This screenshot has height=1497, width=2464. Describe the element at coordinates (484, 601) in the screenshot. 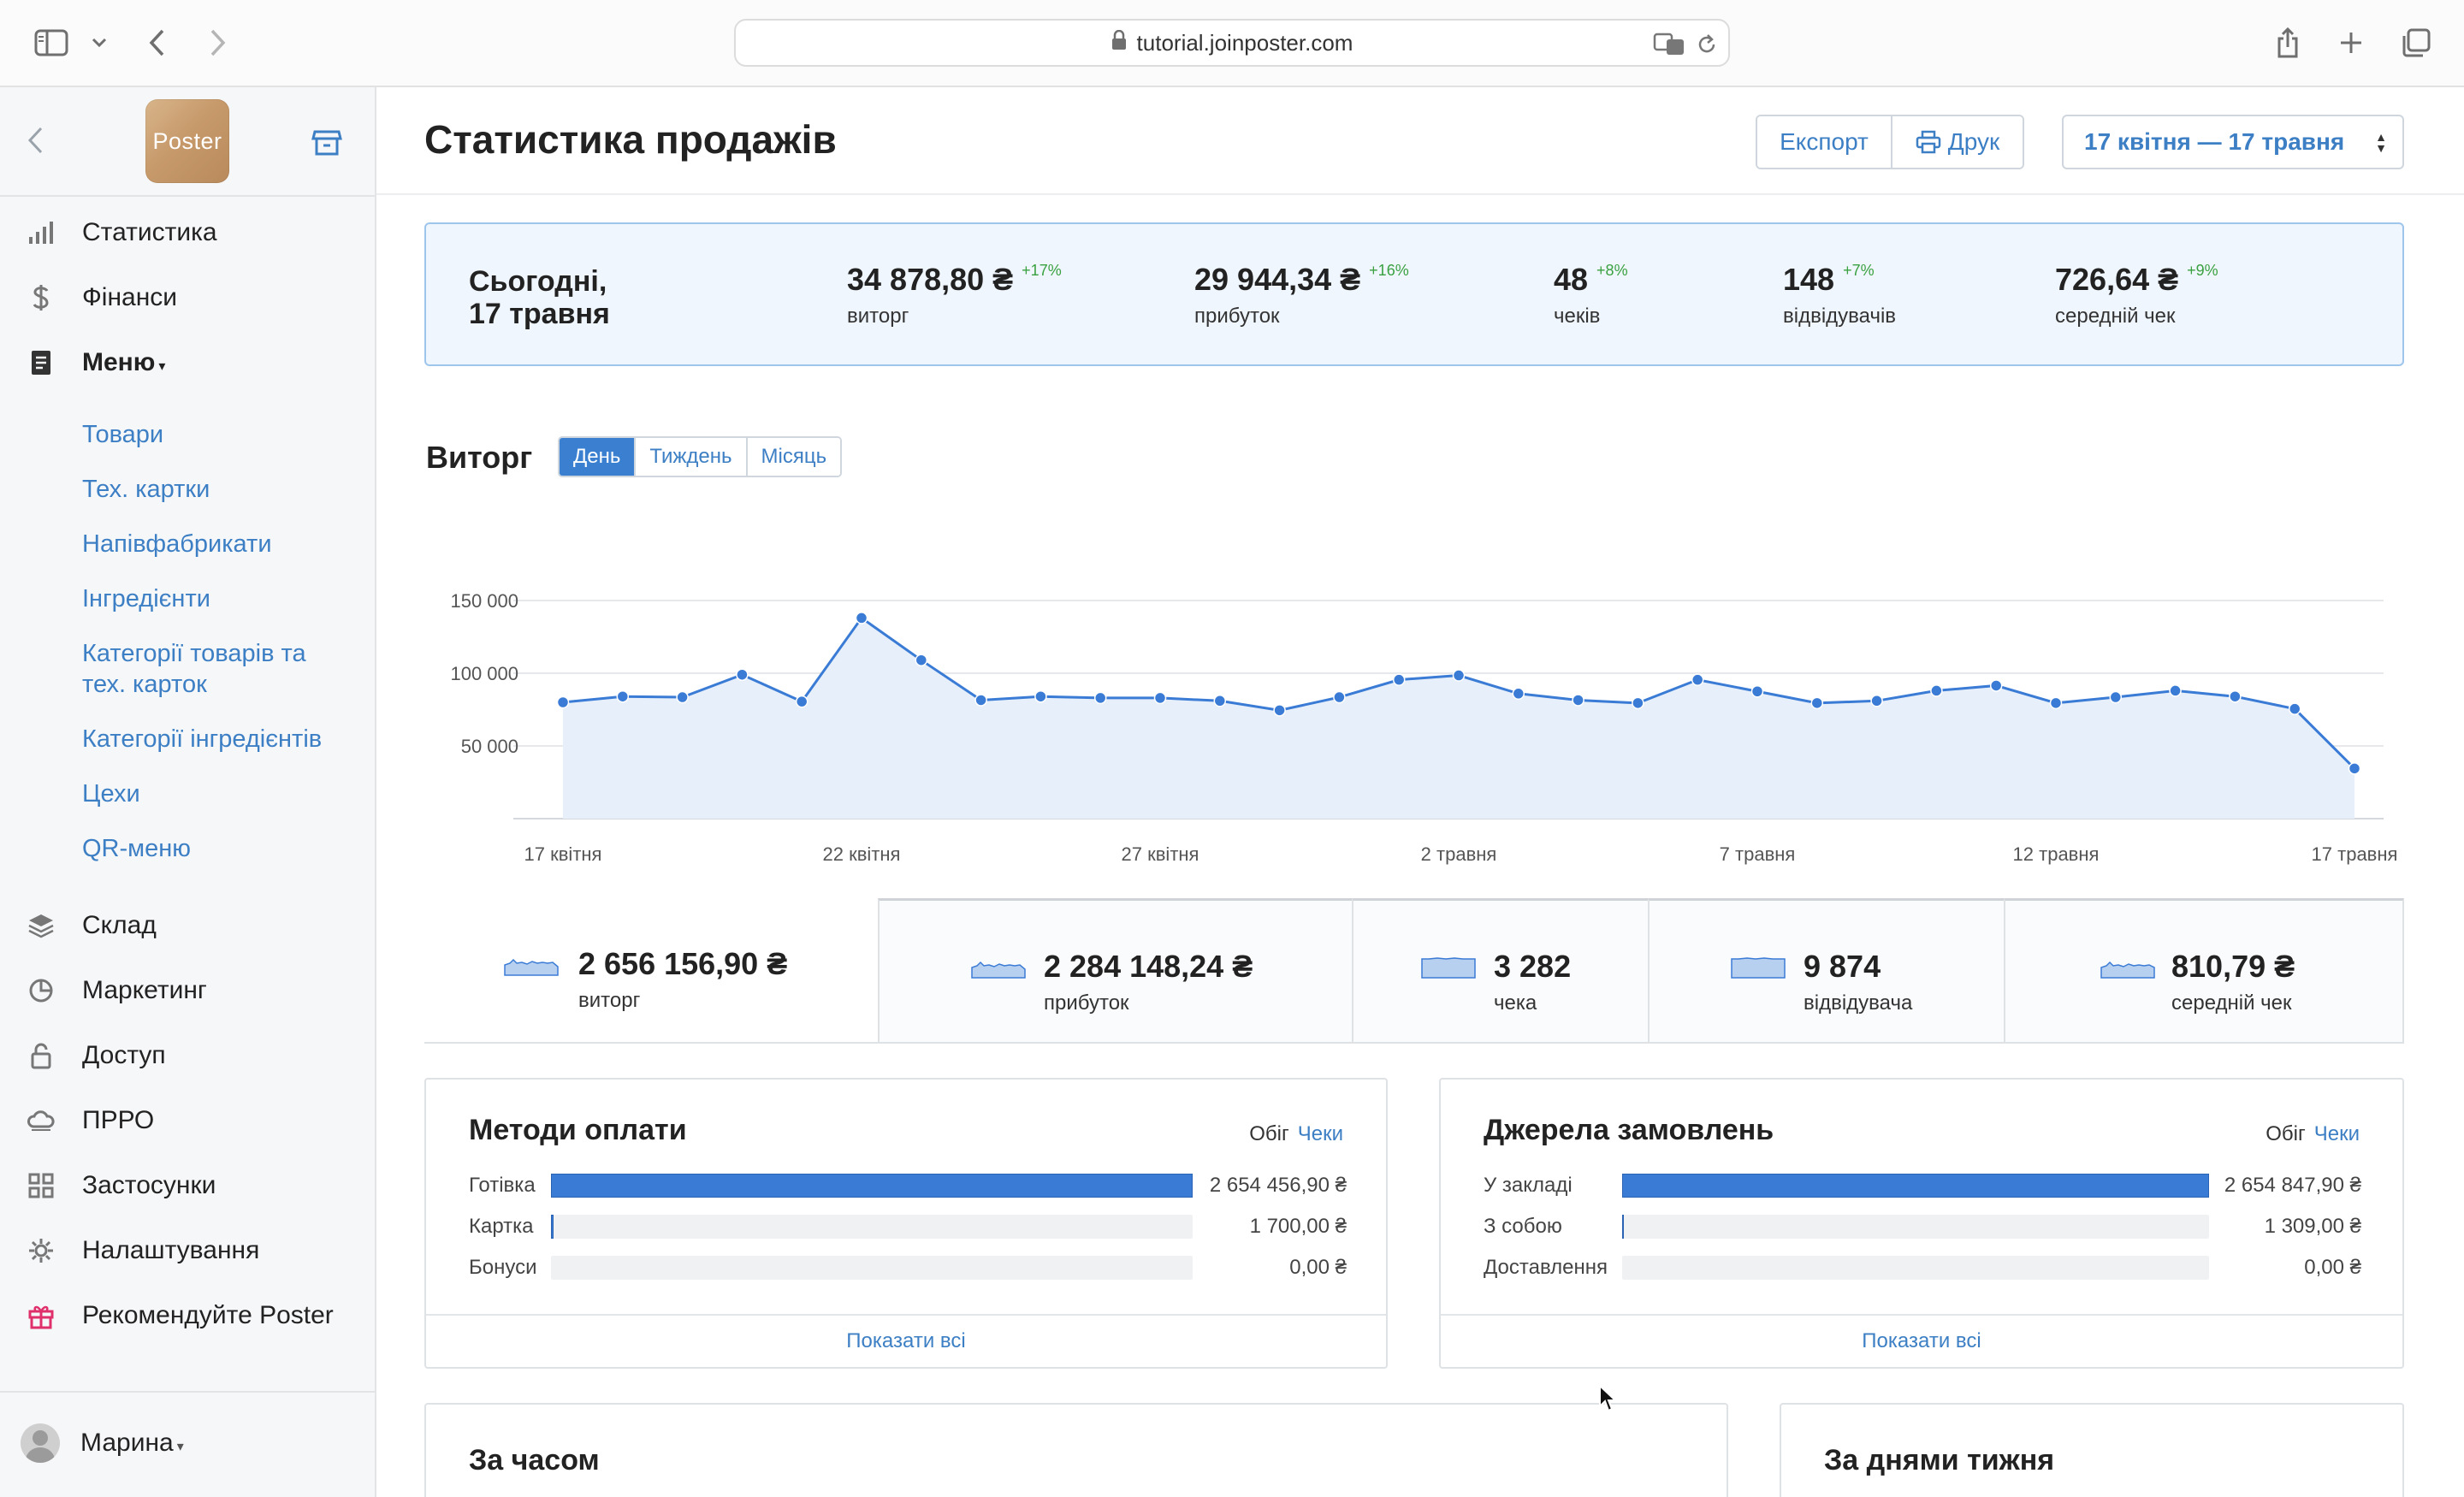

I see `y-tick-label: 150 000` at that location.